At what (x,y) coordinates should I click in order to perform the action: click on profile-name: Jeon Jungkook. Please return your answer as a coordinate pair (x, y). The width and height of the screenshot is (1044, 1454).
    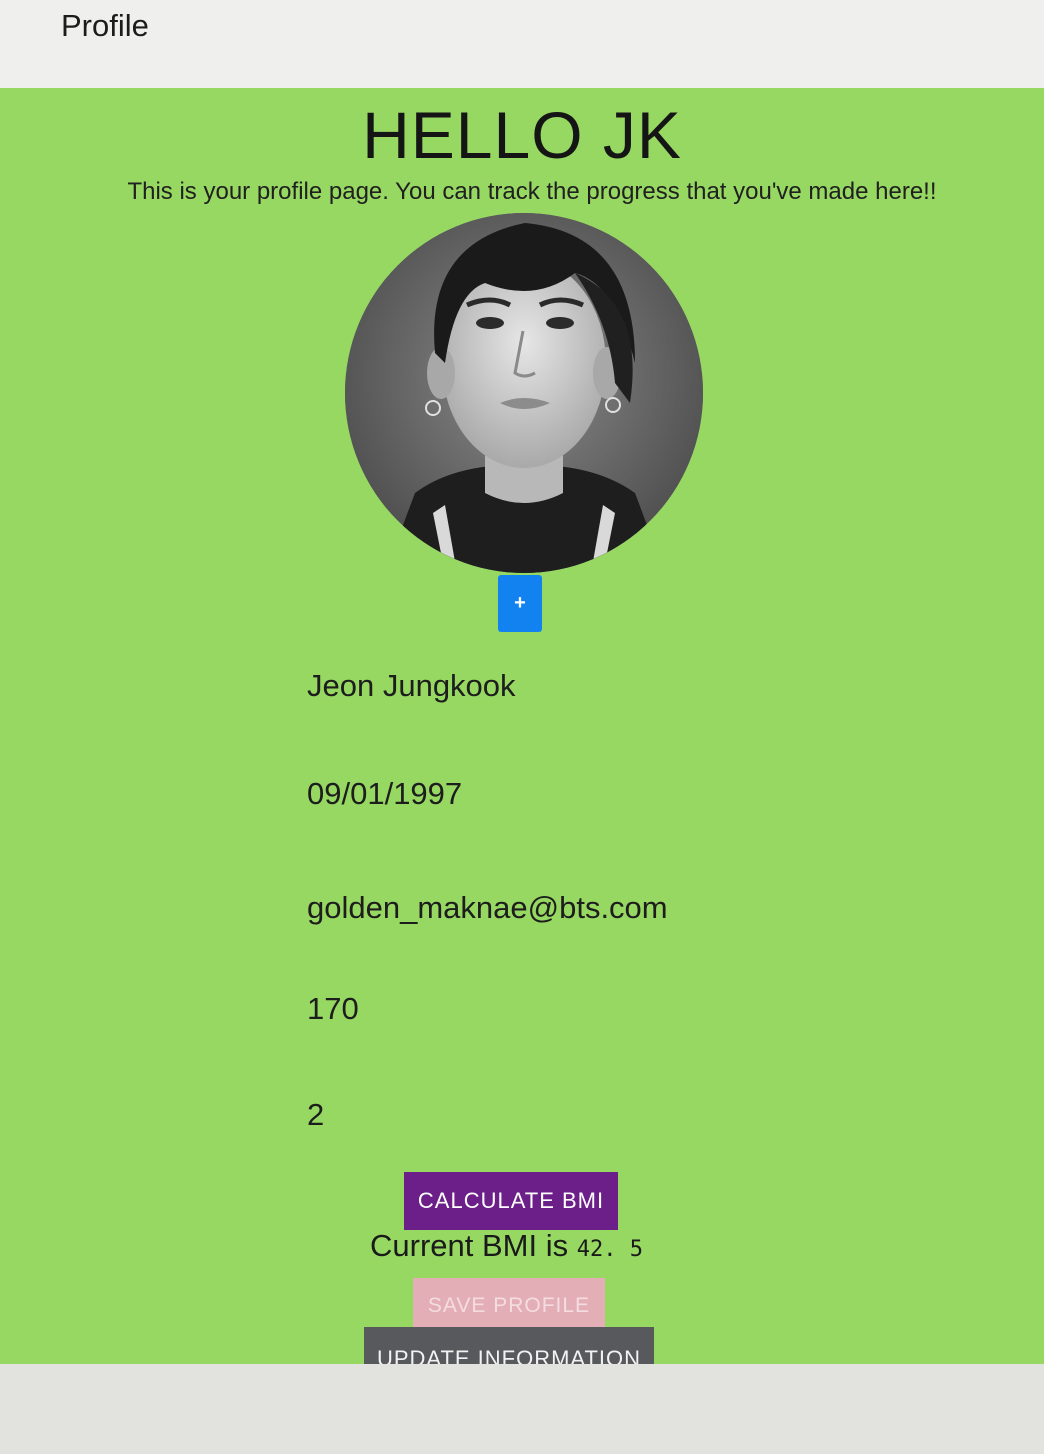
    Looking at the image, I should click on (411, 685).